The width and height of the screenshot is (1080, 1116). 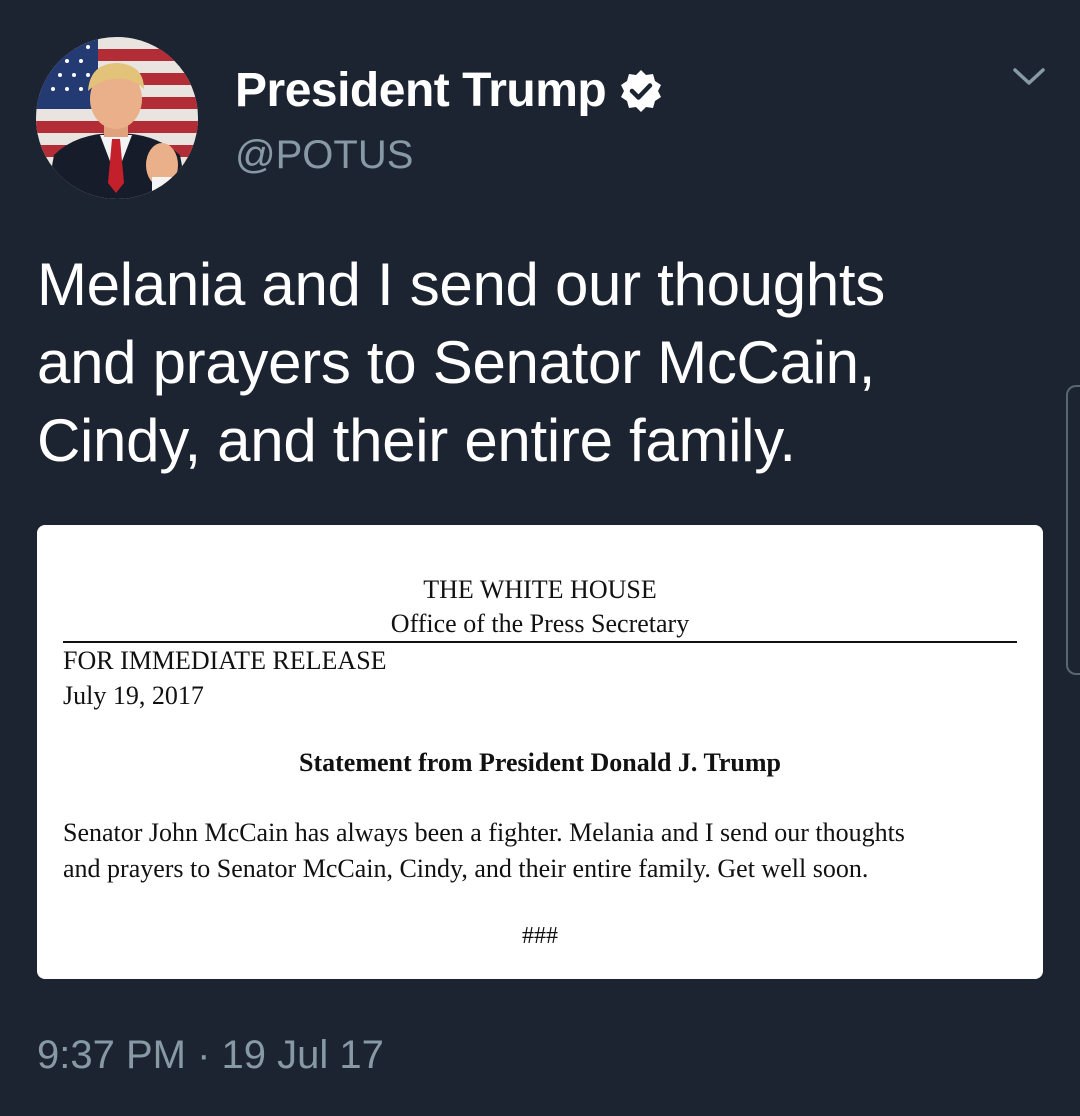 What do you see at coordinates (540, 642) in the screenshot?
I see `document-divider` at bounding box center [540, 642].